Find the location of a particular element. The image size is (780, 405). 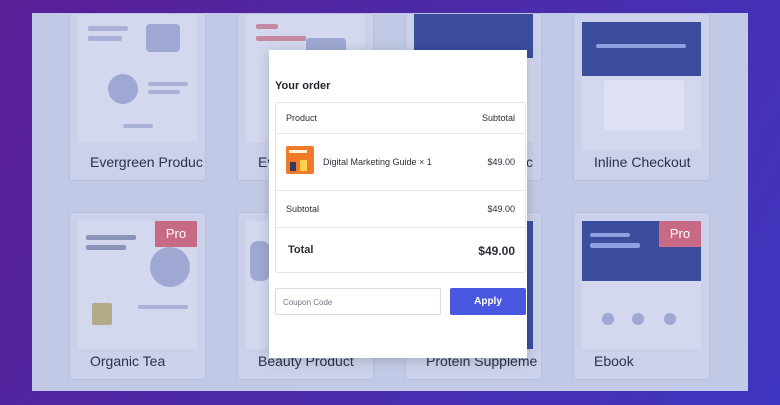

template-card: Pro Ebook is located at coordinates (641, 296).